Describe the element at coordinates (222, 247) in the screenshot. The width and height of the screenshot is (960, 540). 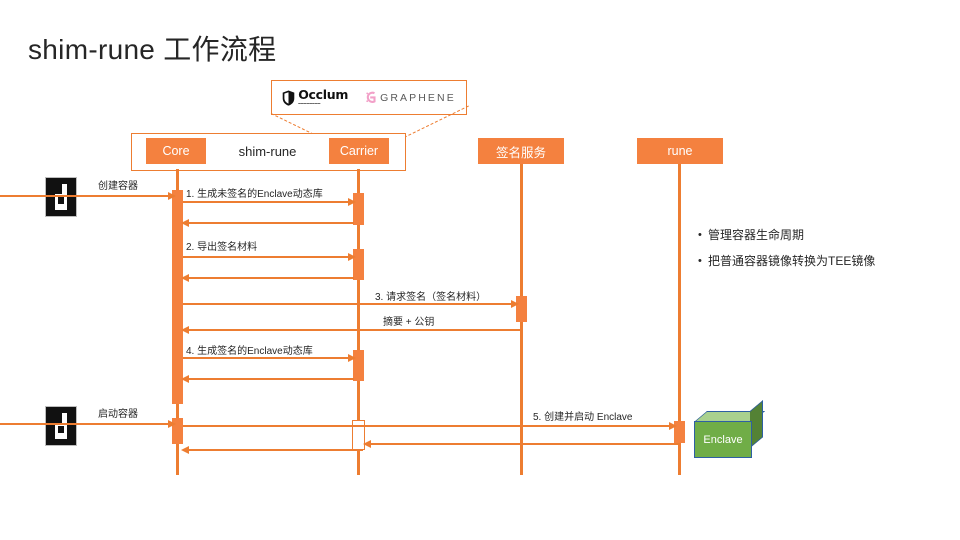
I see `msg-2-label: 2. 导出签名材料` at that location.